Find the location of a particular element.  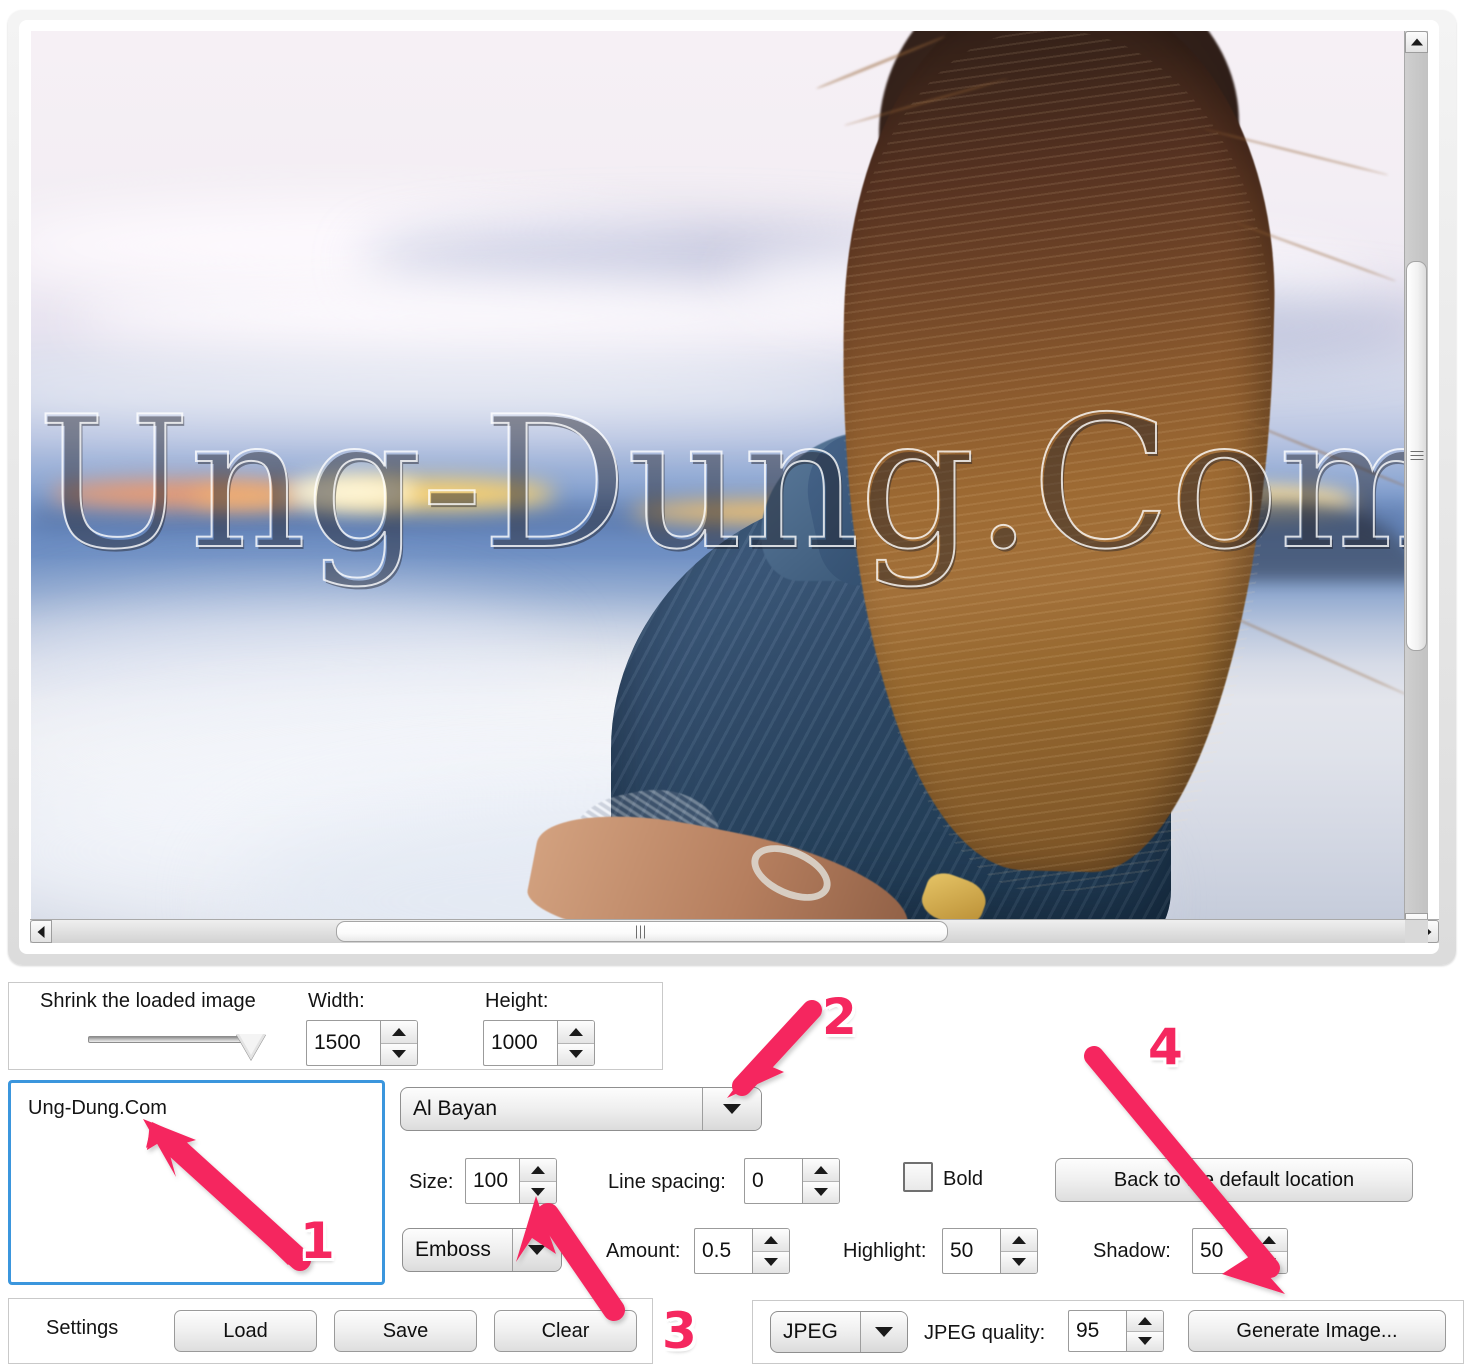

height-decrement-button is located at coordinates (576, 1054).